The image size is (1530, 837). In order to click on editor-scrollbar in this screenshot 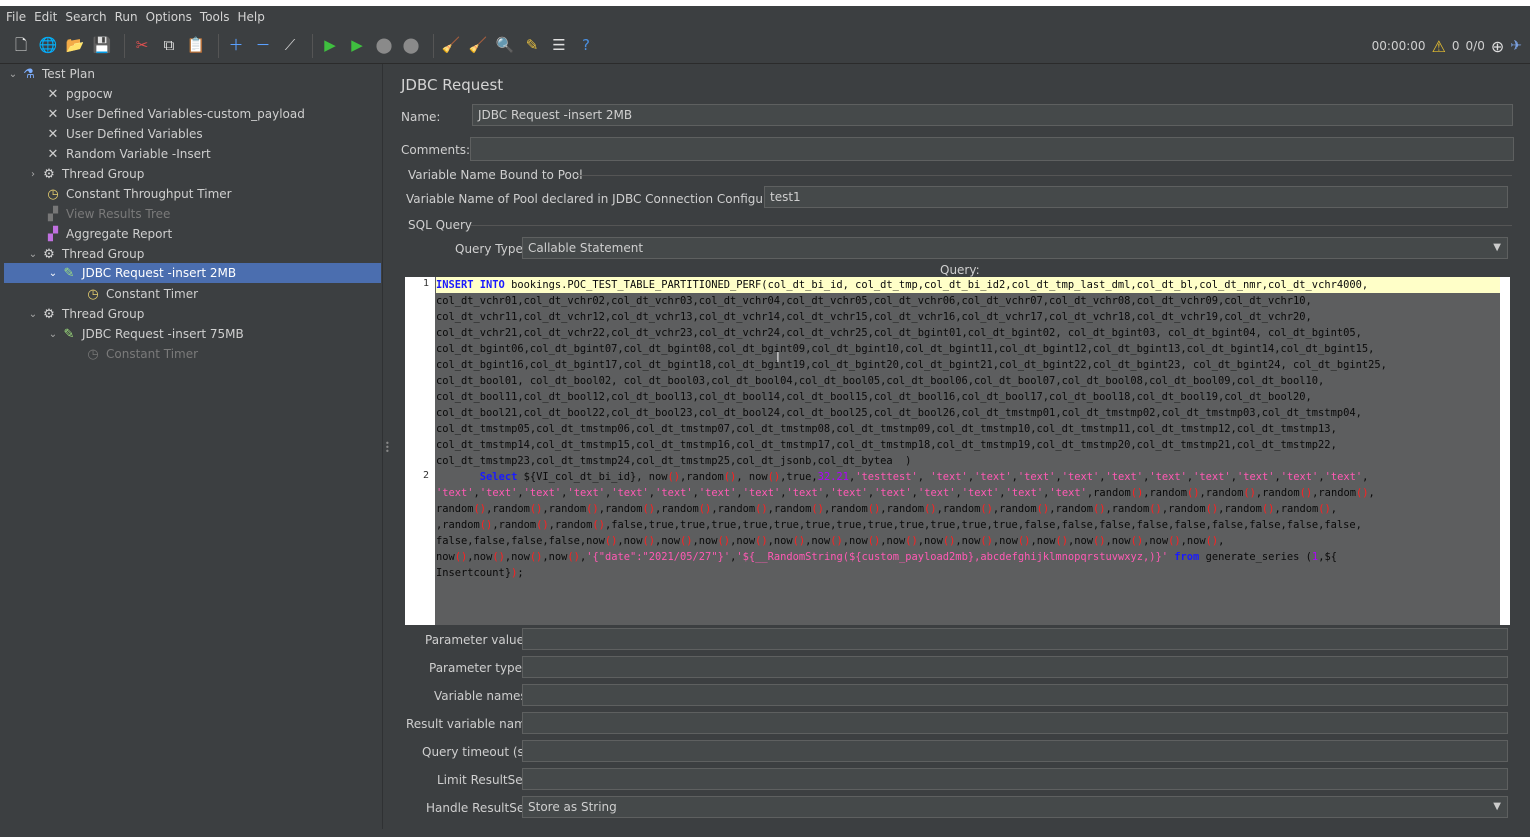, I will do `click(1505, 451)`.